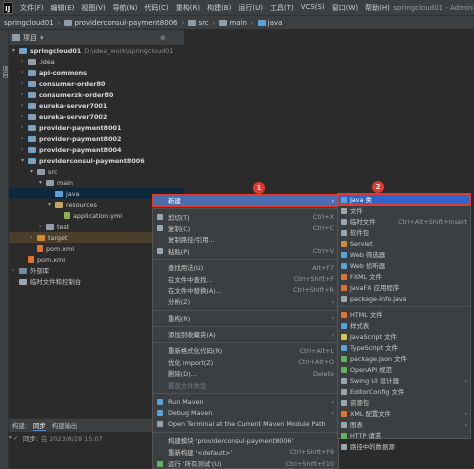 Image resolution: width=474 pixels, height=469 pixels. Describe the element at coordinates (245, 373) in the screenshot. I see `context-menu-item: 删除(D)... Delete` at that location.